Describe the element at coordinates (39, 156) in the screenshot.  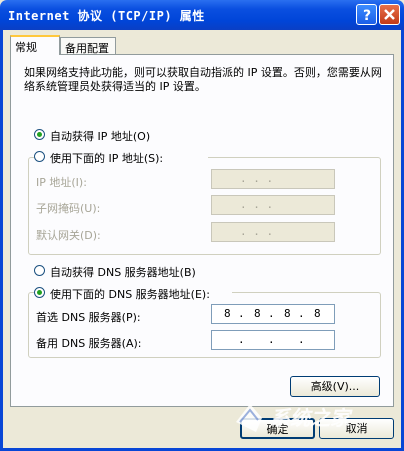
I see `radio-manual-ip-indicator` at that location.